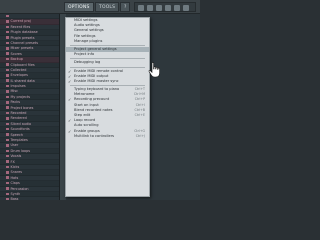  What do you see at coordinates (86, 20) in the screenshot?
I see `menu-item-label: MIDI settings` at bounding box center [86, 20].